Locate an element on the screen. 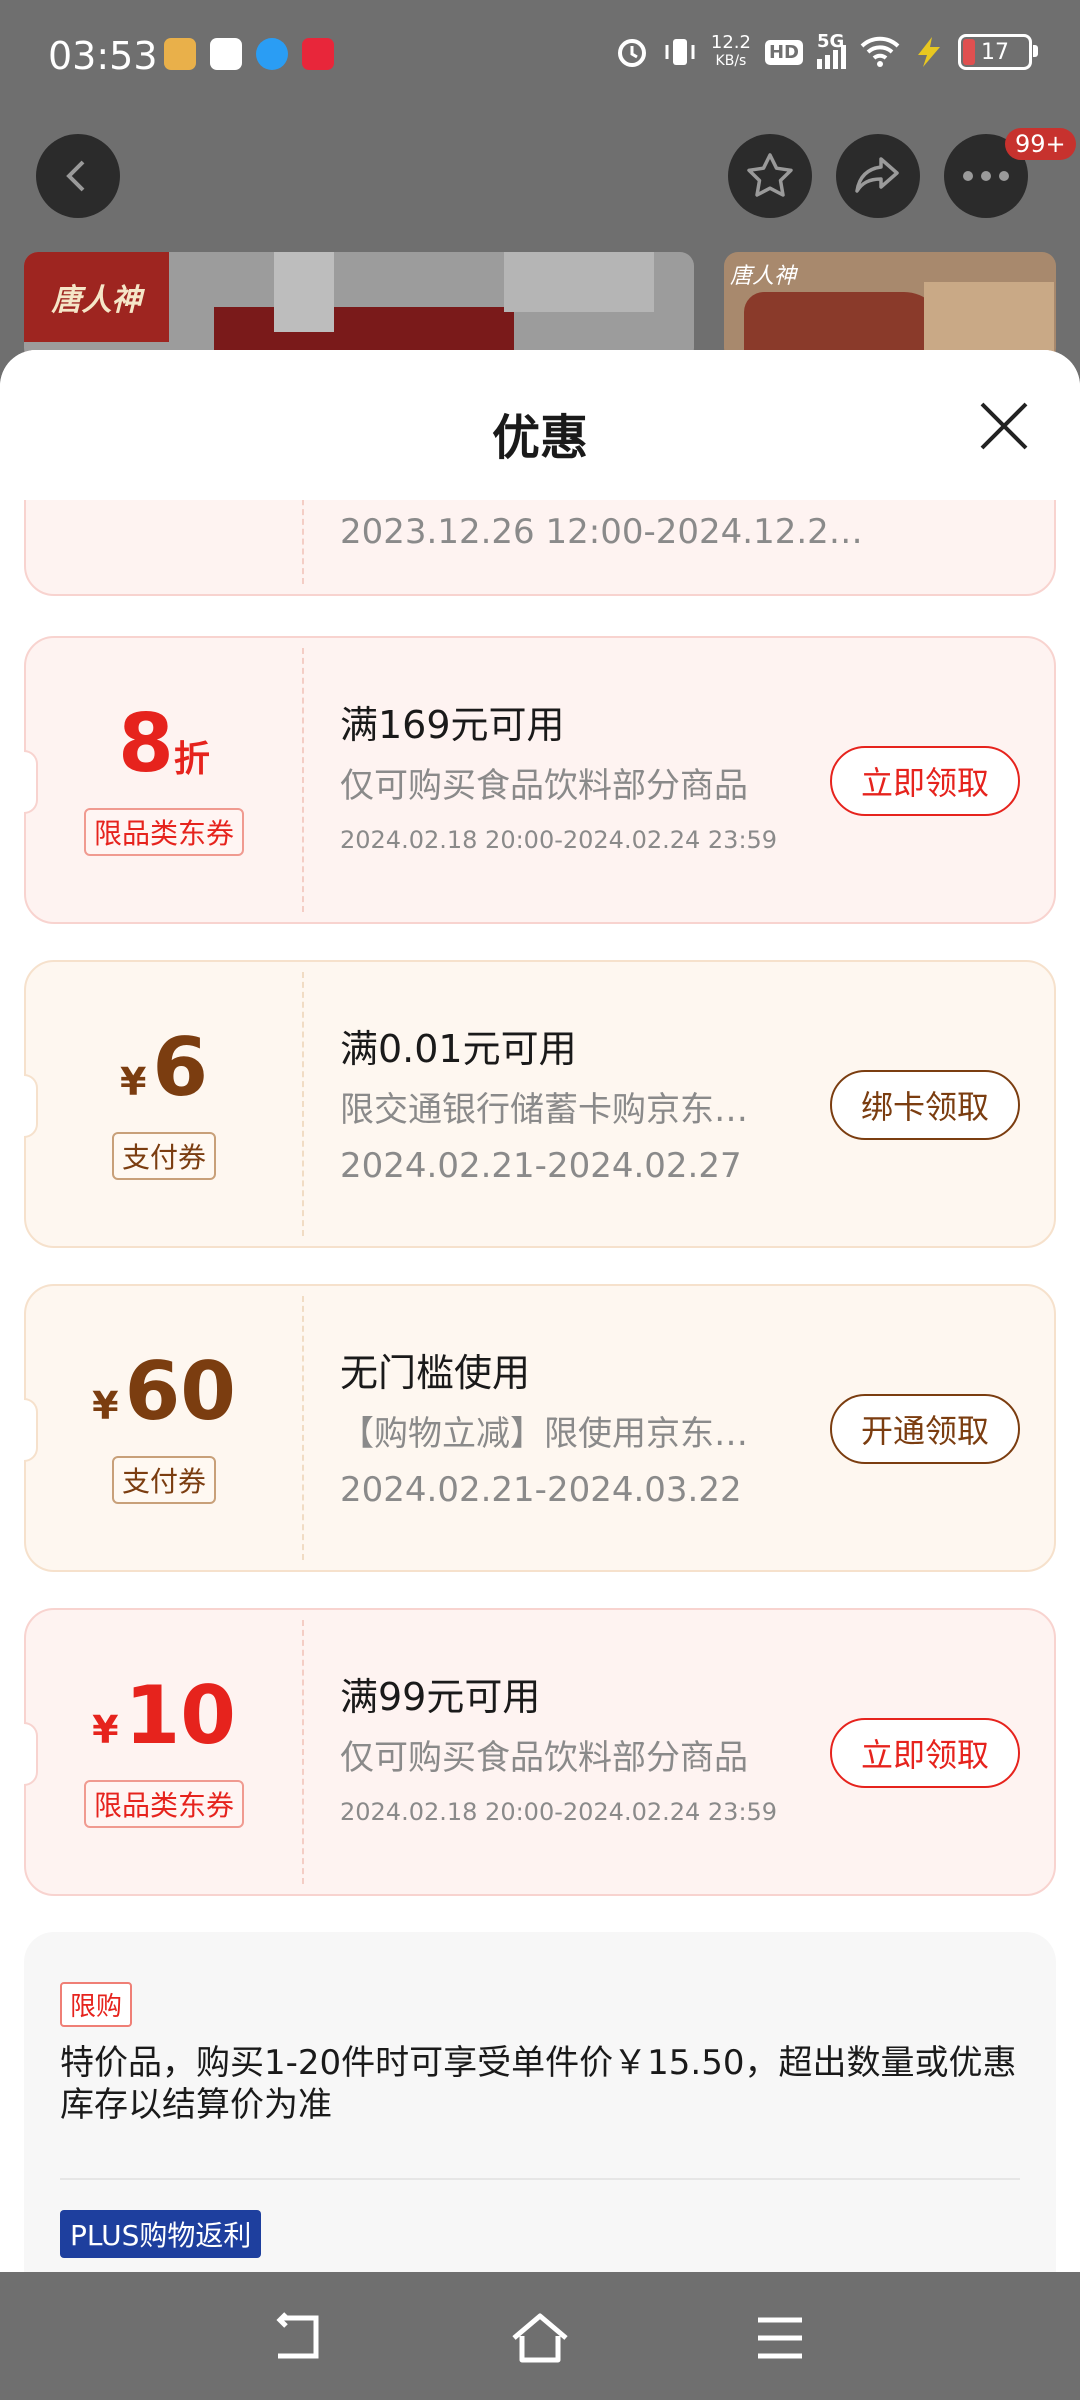 Image resolution: width=1080 pixels, height=2400 pixels. star-icon is located at coordinates (770, 175).